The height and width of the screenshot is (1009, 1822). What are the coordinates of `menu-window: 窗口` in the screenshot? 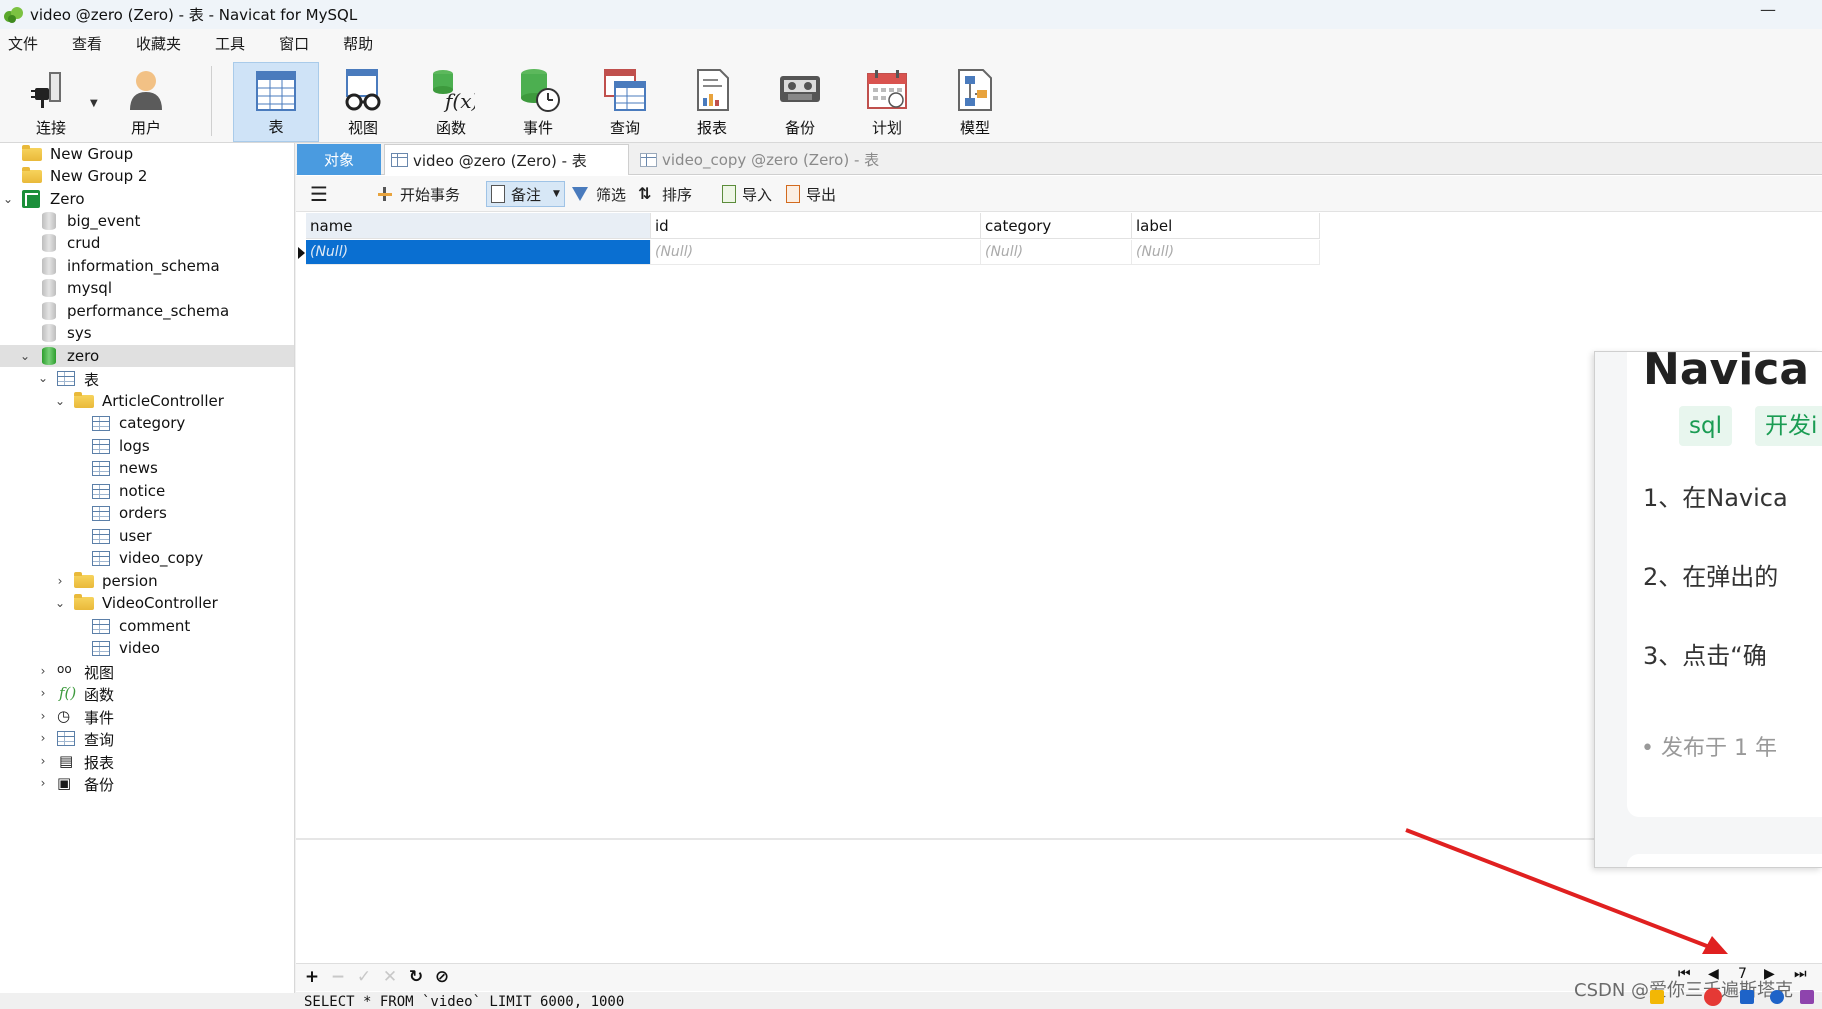 It's located at (294, 43).